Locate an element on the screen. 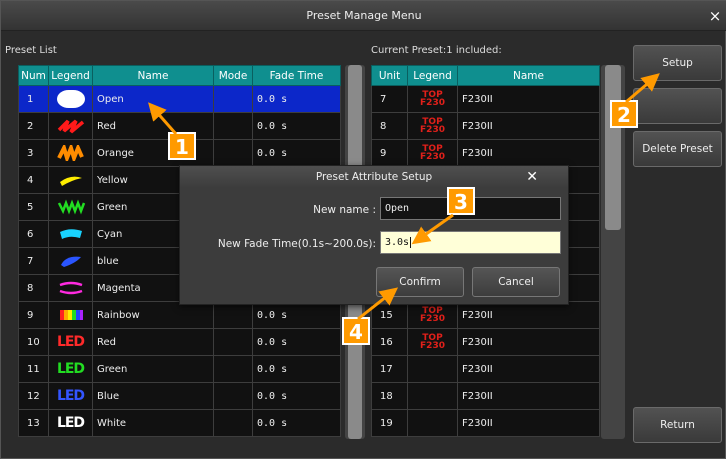 The height and width of the screenshot is (459, 726). orange-brush-icon is located at coordinates (70, 153).